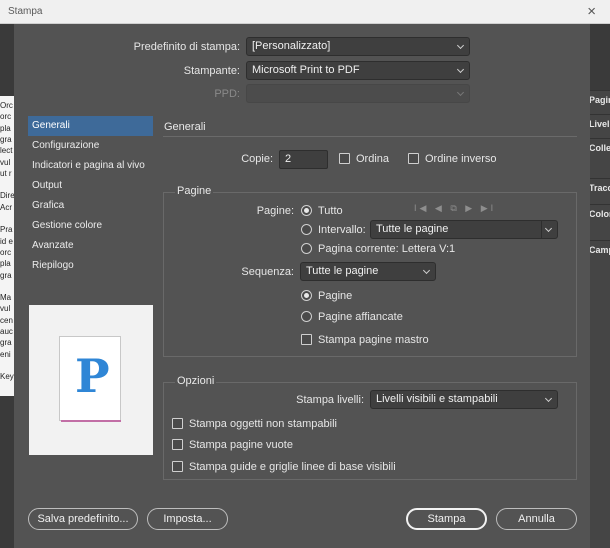 The height and width of the screenshot is (548, 610). Describe the element at coordinates (599, 215) in the screenshot. I see `background-panel-item: Color` at that location.